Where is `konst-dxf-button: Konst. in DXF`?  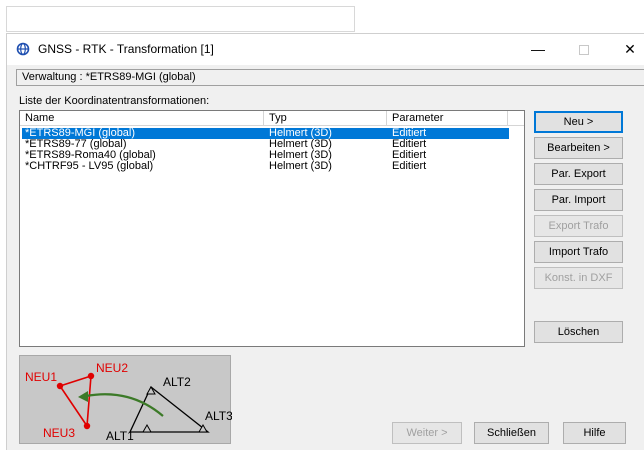 konst-dxf-button: Konst. in DXF is located at coordinates (578, 278).